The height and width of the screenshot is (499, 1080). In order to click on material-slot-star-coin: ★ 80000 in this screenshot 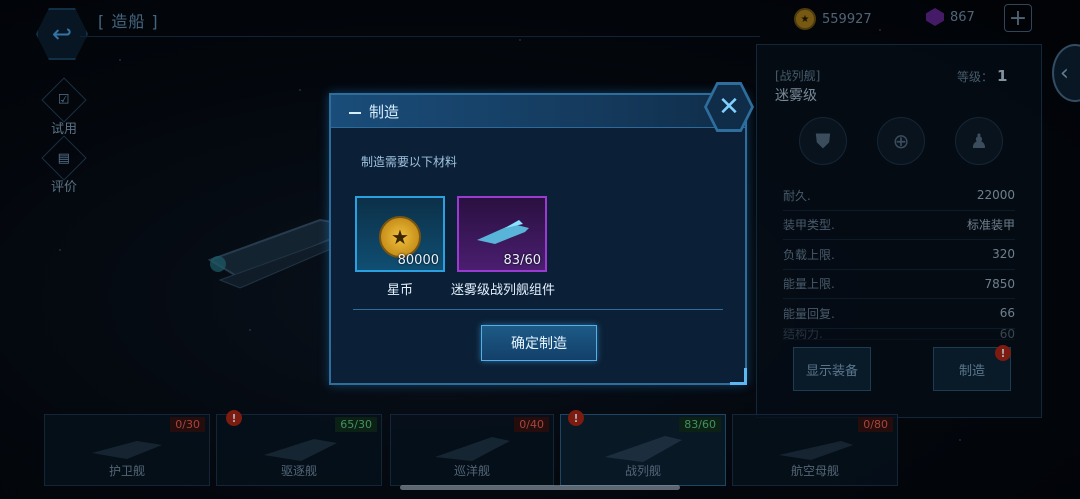, I will do `click(400, 234)`.